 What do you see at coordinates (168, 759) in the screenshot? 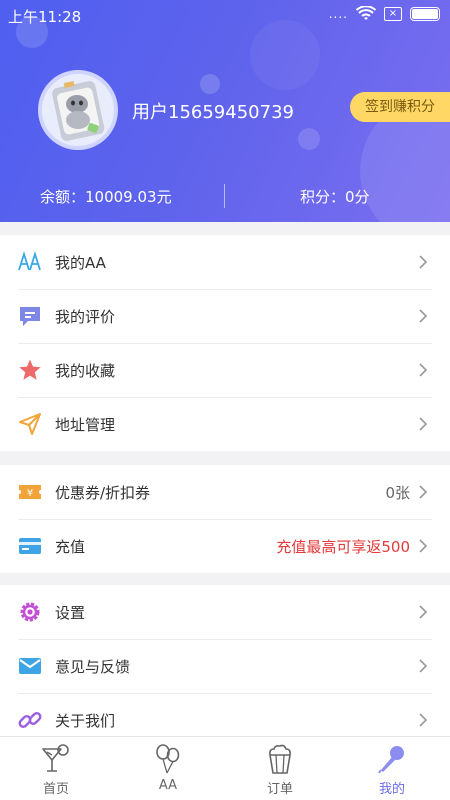
I see `balloons-icon` at bounding box center [168, 759].